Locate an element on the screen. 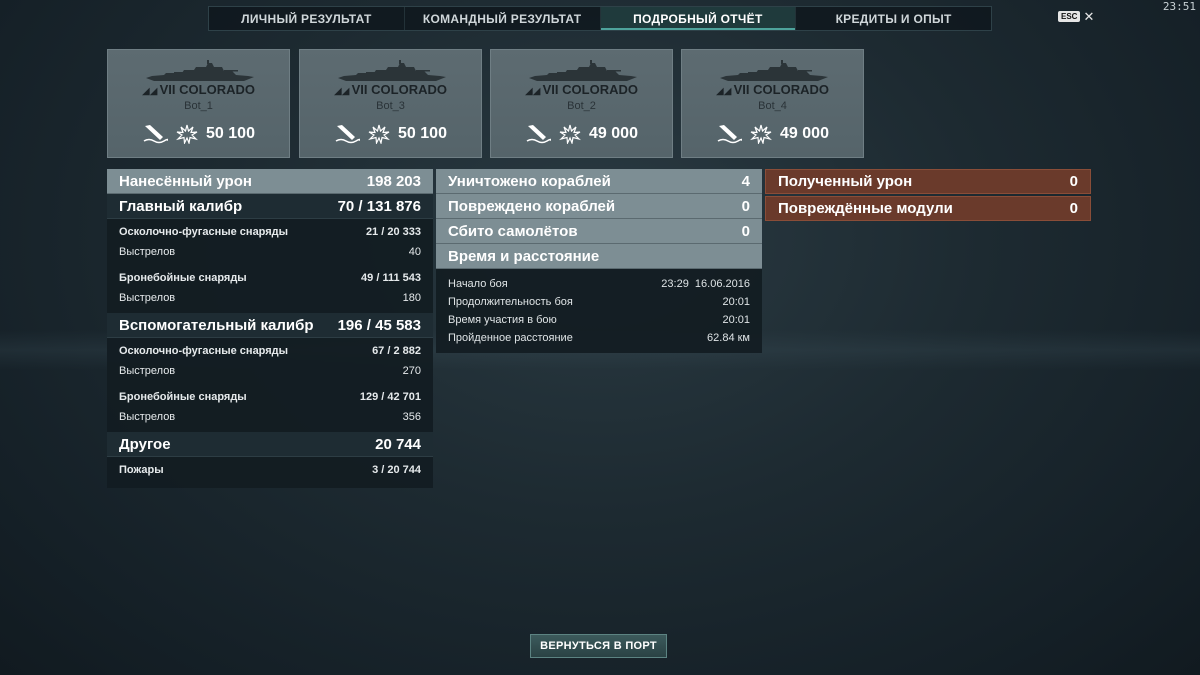 This screenshot has height=675, width=1200. fires-row: Пожары 3 / 20 744 is located at coordinates (270, 470).